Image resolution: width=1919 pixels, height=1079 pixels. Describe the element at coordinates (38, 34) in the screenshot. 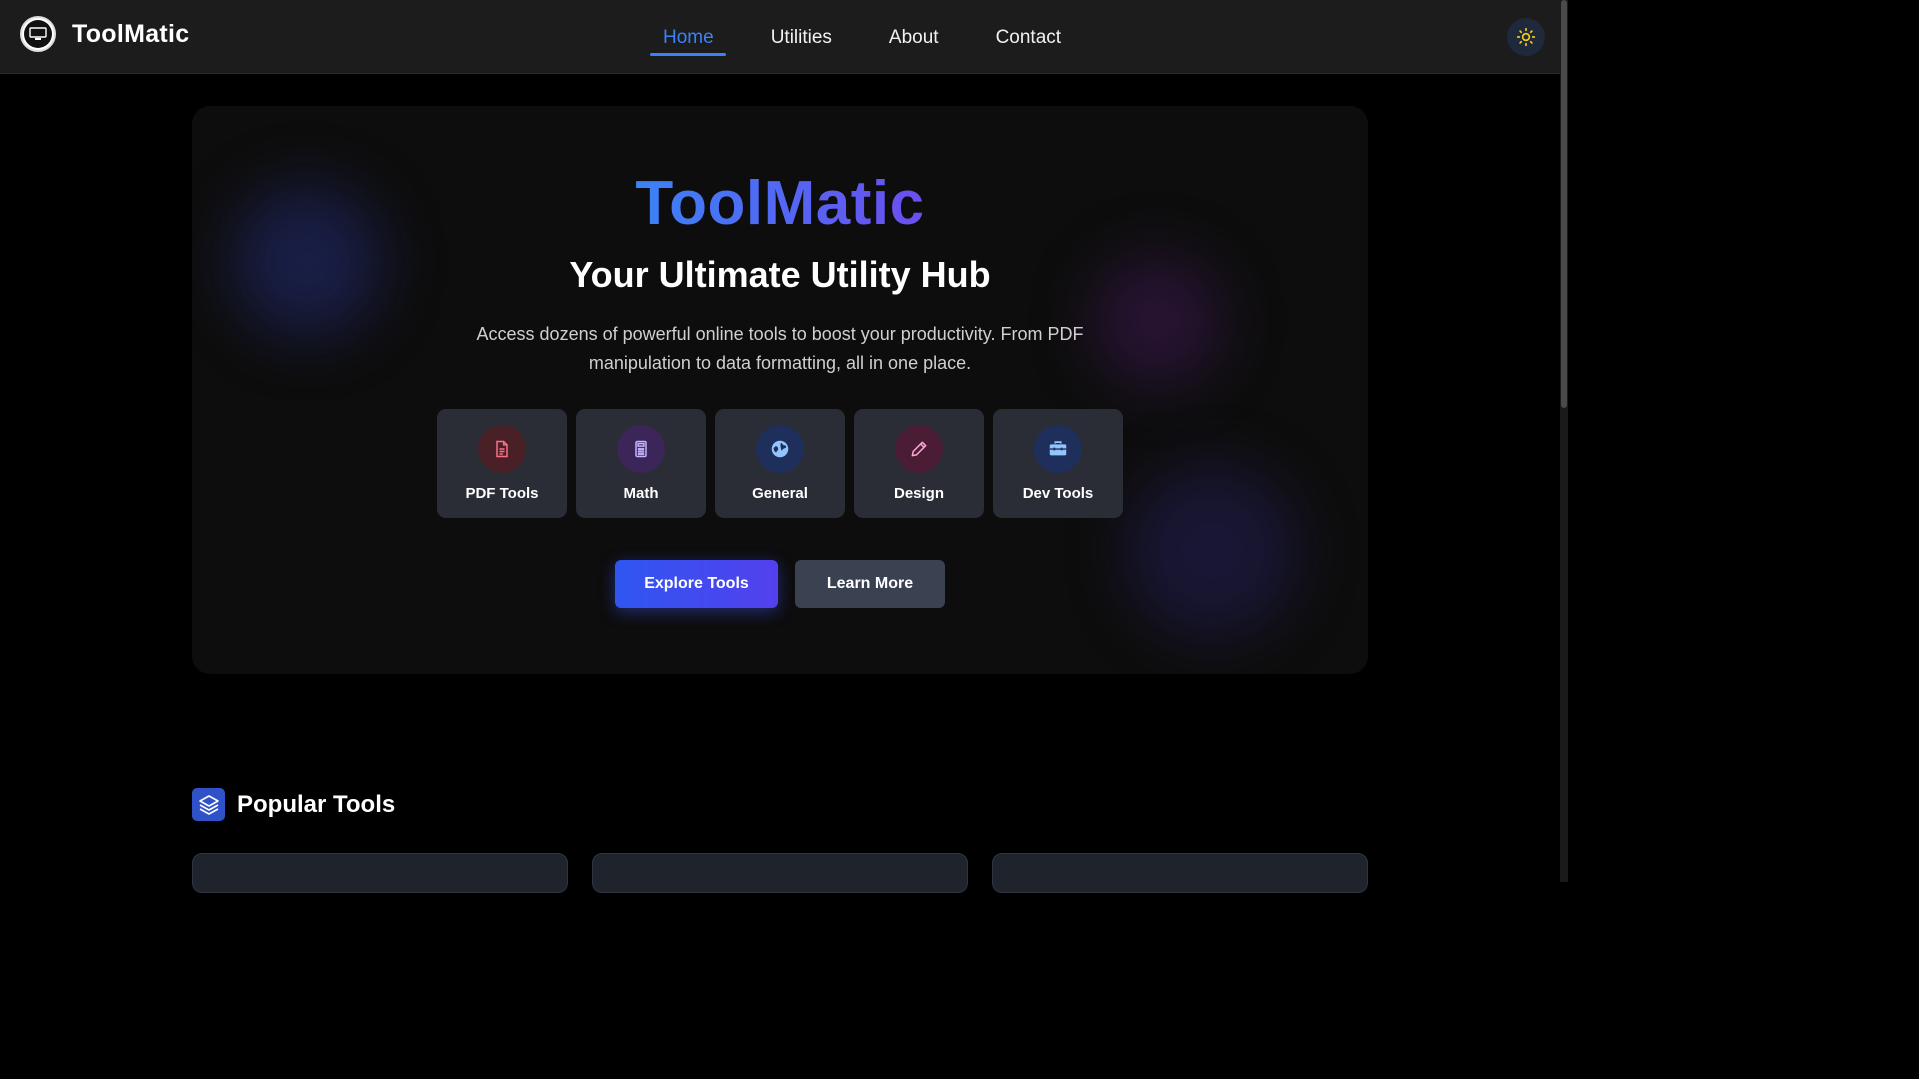

I see `logo` at that location.